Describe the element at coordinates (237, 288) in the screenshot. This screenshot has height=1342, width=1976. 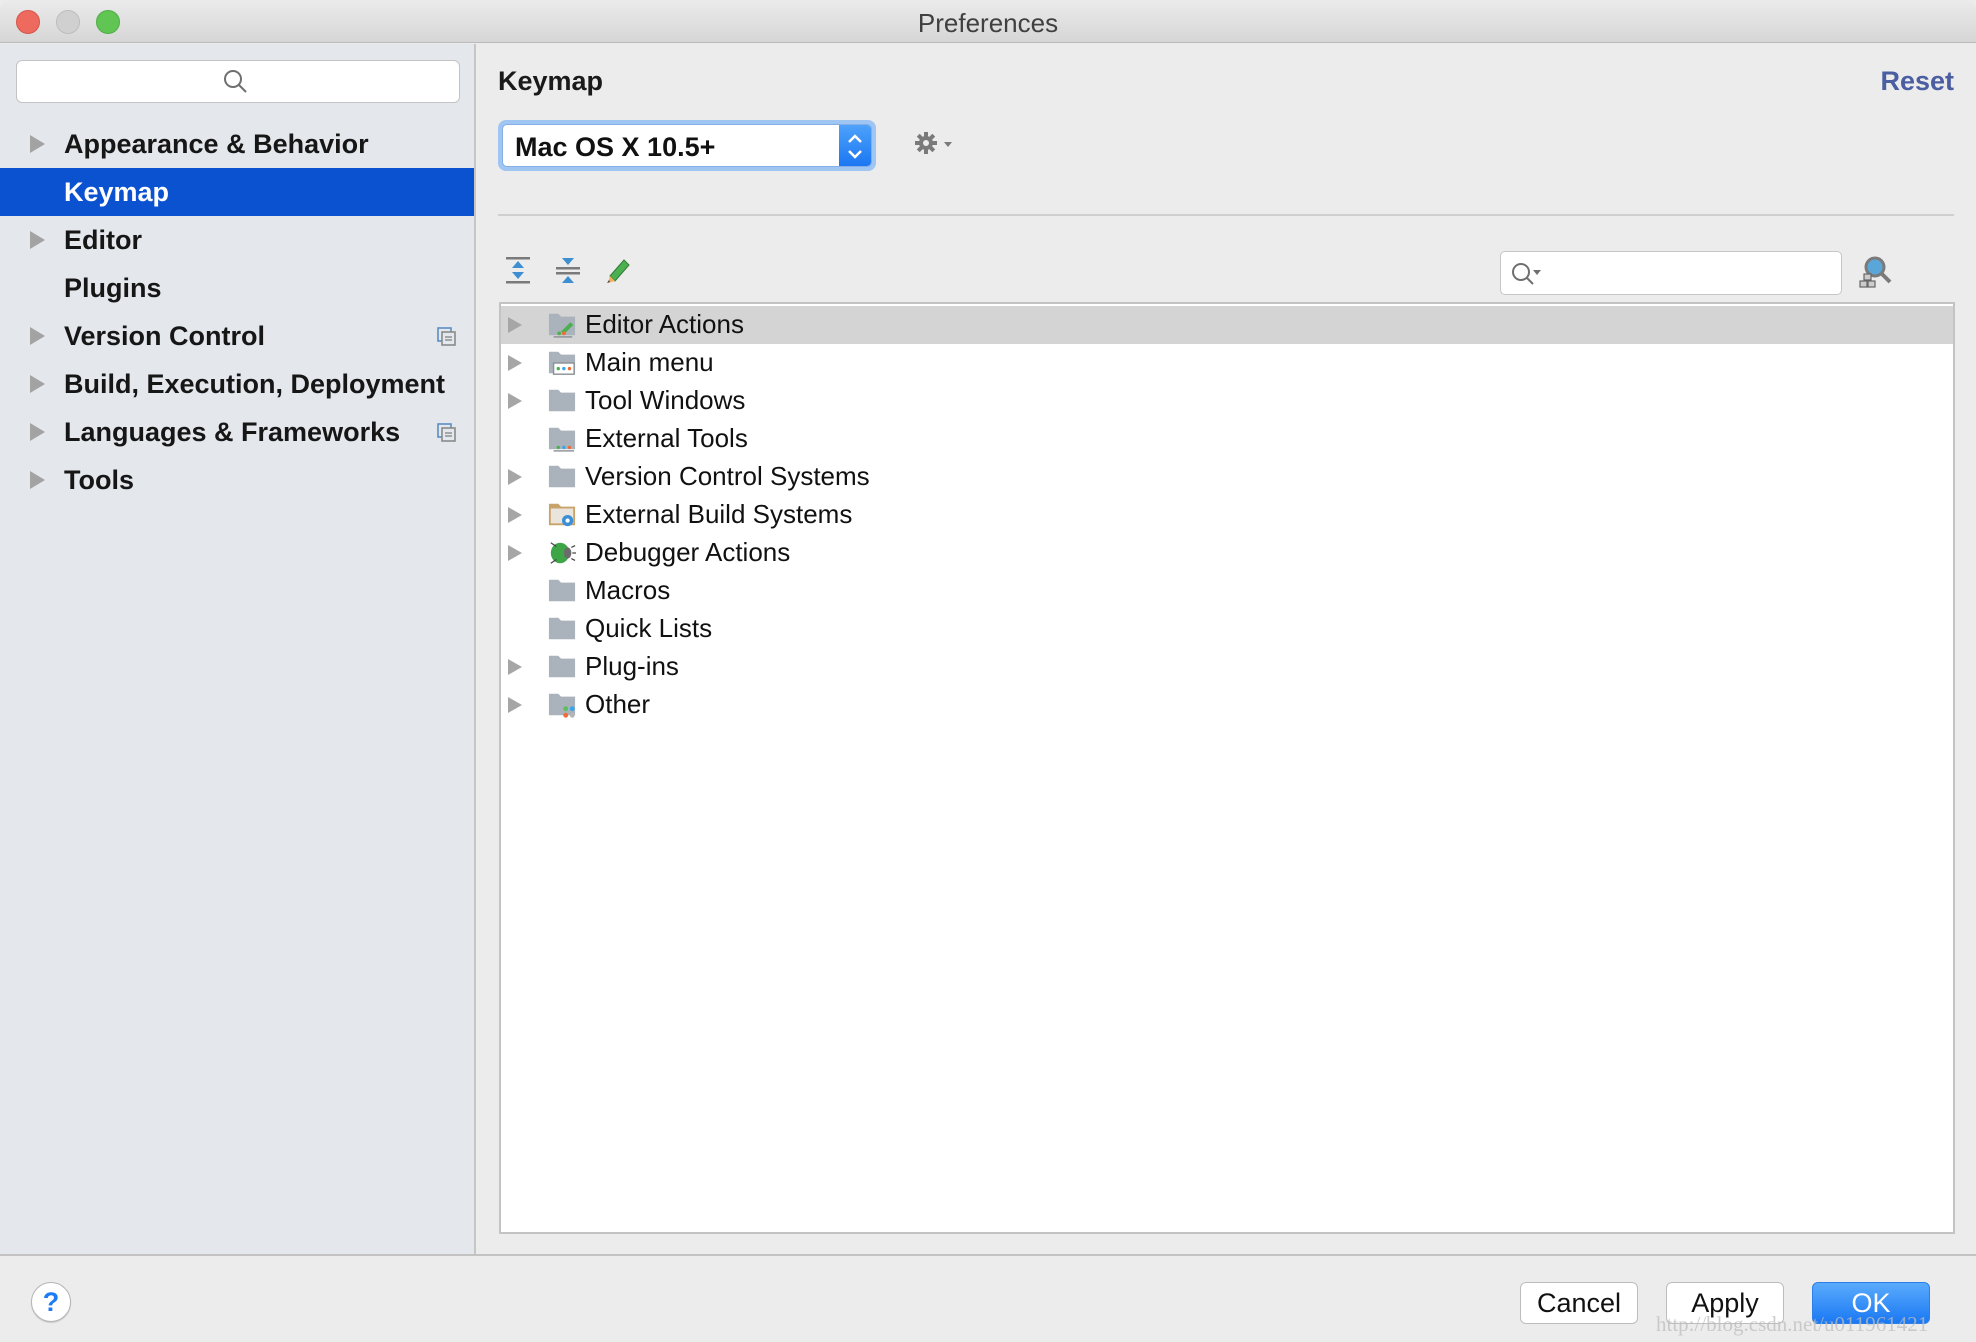
I see `sidebar-item-plugins: Plugins` at that location.